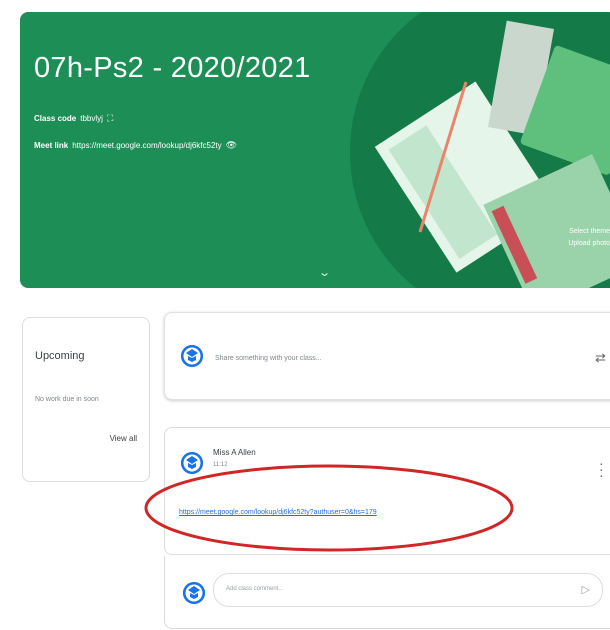 Image resolution: width=610 pixels, height=630 pixels. I want to click on chevron-down-icon: ⌄, so click(324, 272).